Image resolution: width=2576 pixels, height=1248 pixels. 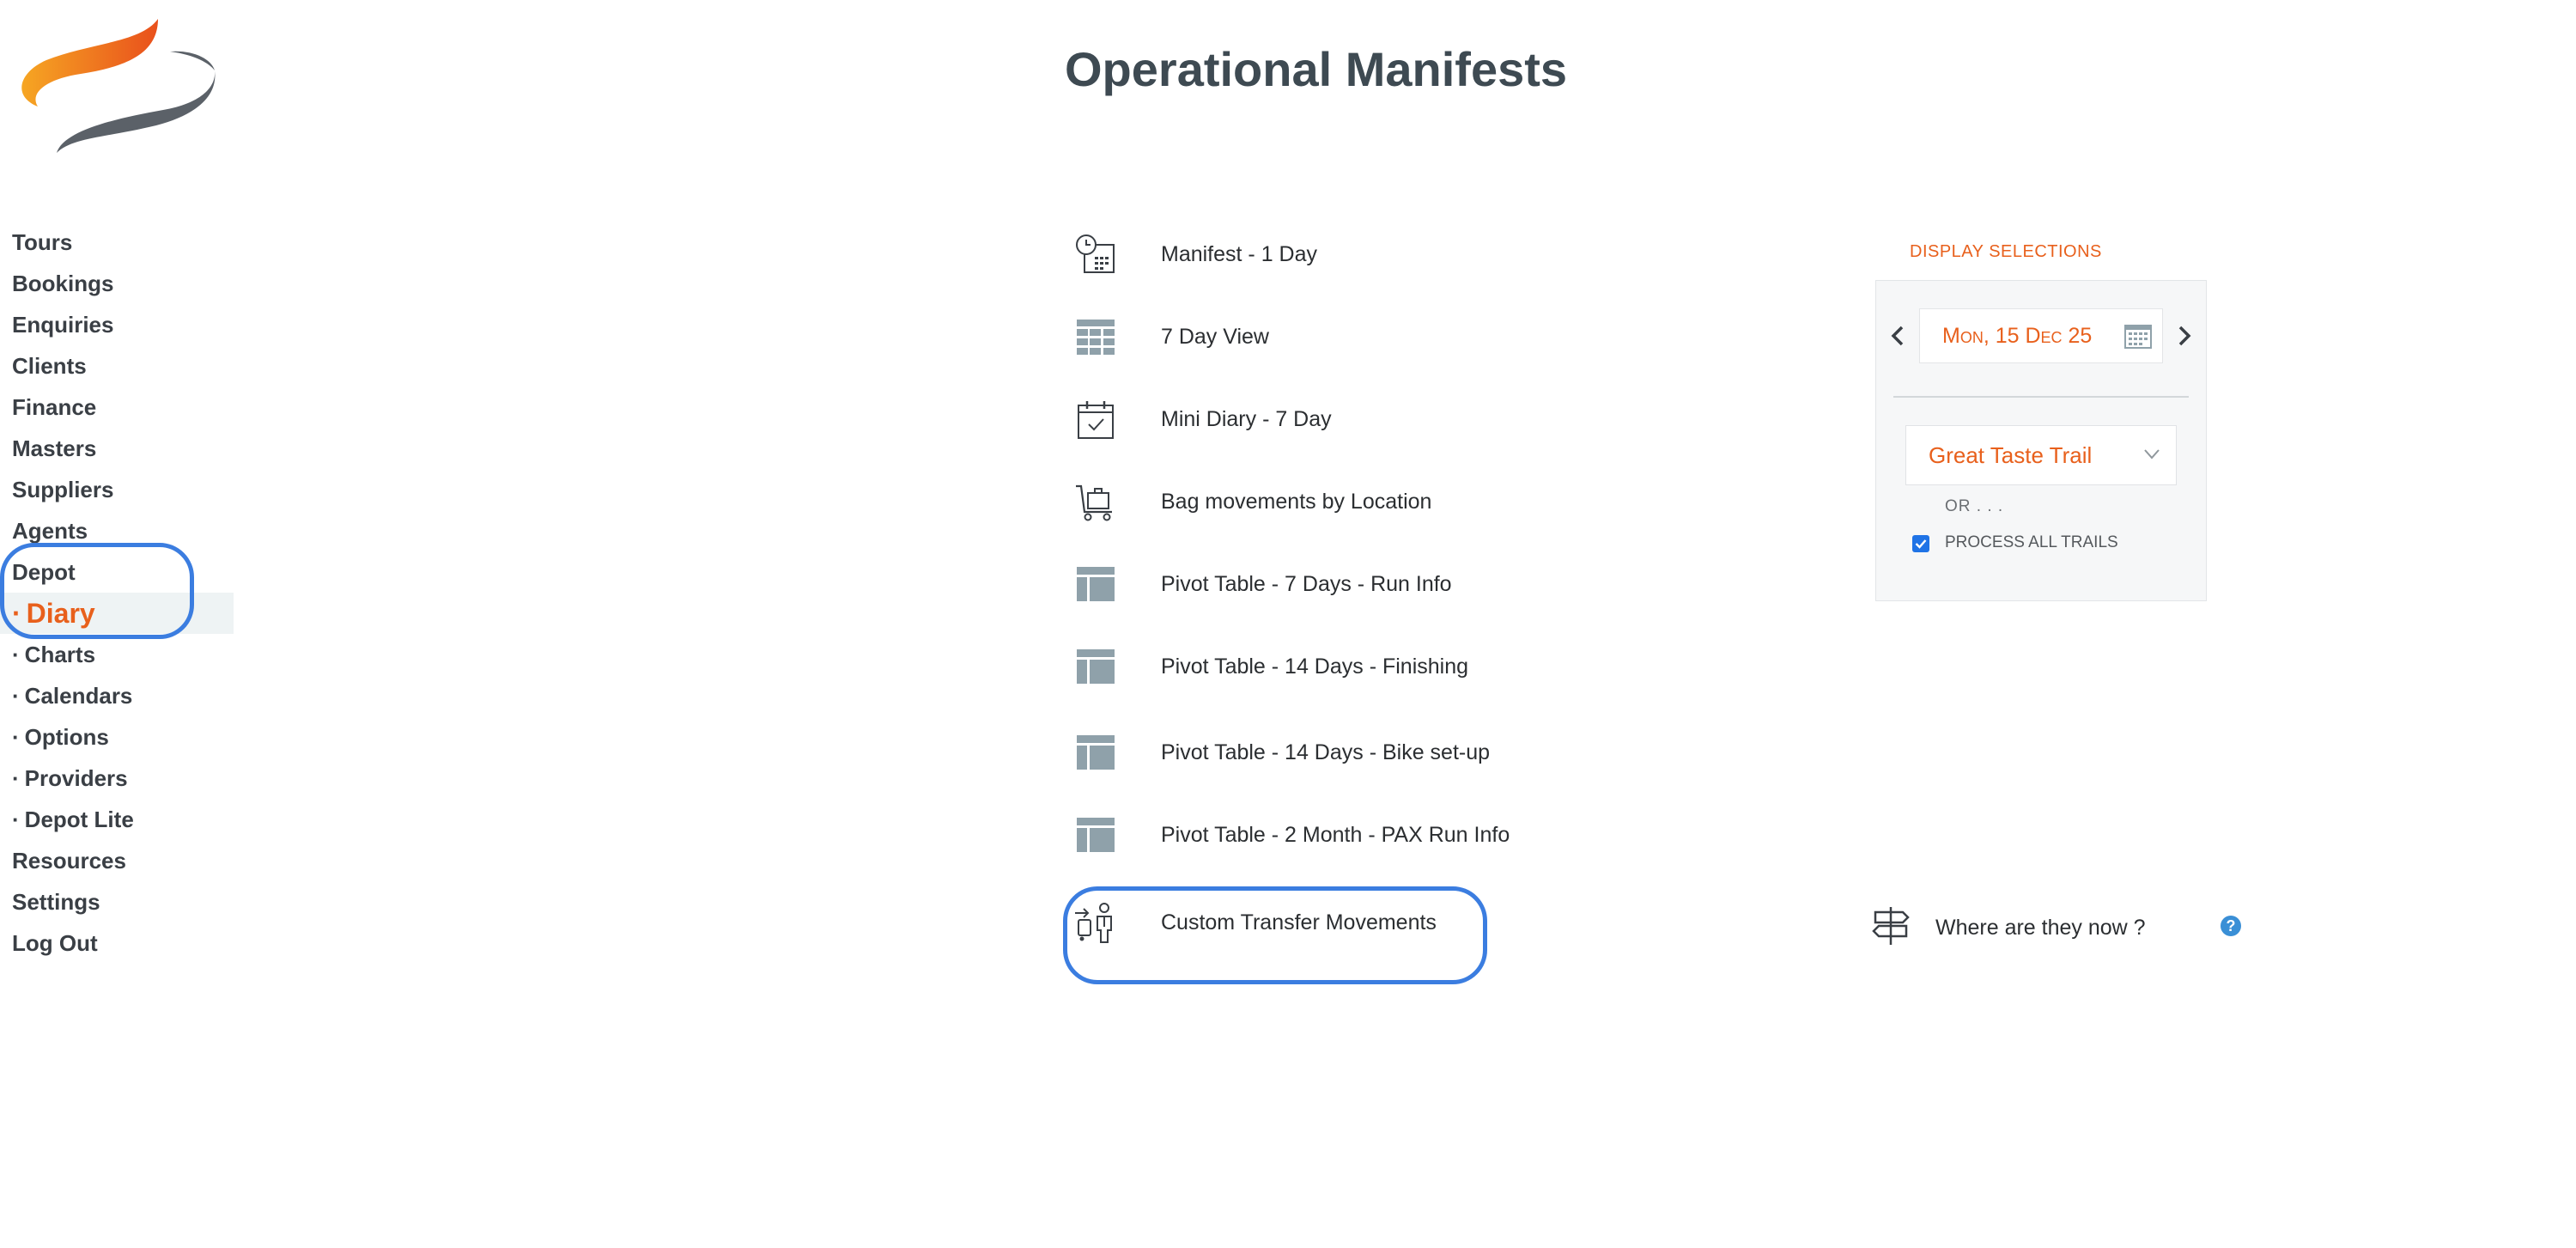 I want to click on sidebar-item-label: Calendars, so click(x=78, y=696).